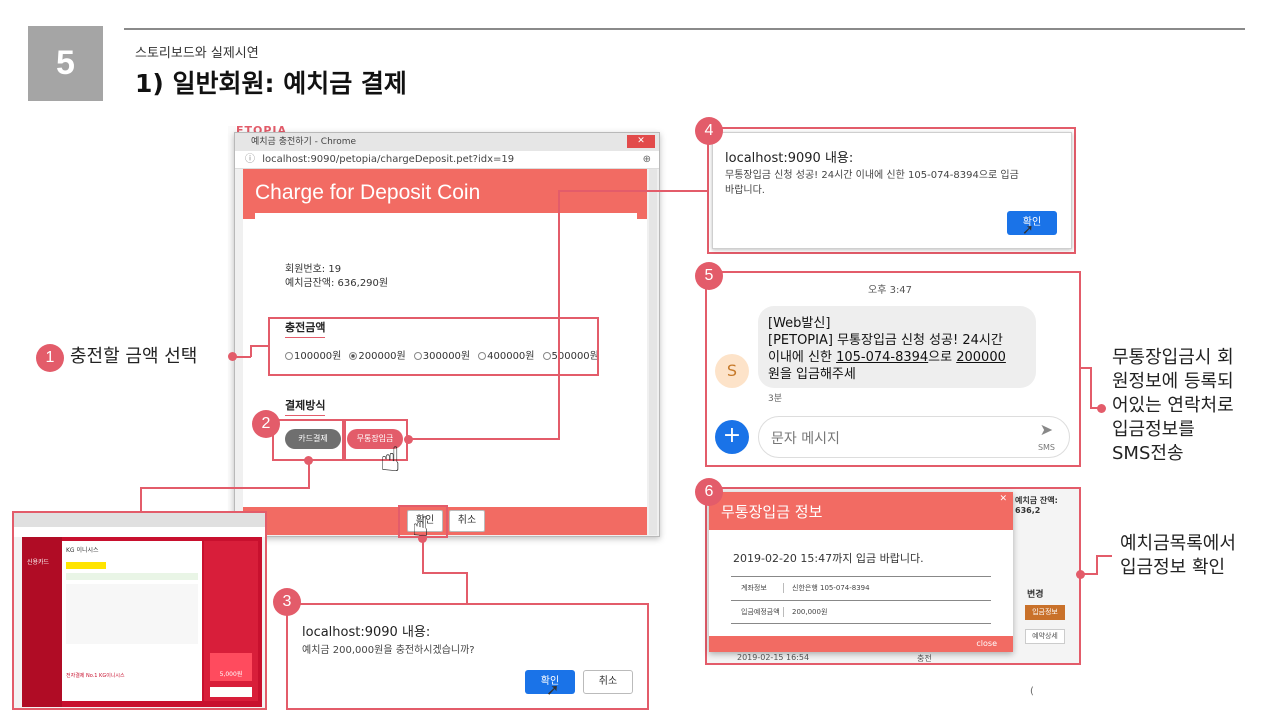 The image size is (1280, 720). What do you see at coordinates (445, 573) in the screenshot?
I see `connector-line-confirm-b` at bounding box center [445, 573].